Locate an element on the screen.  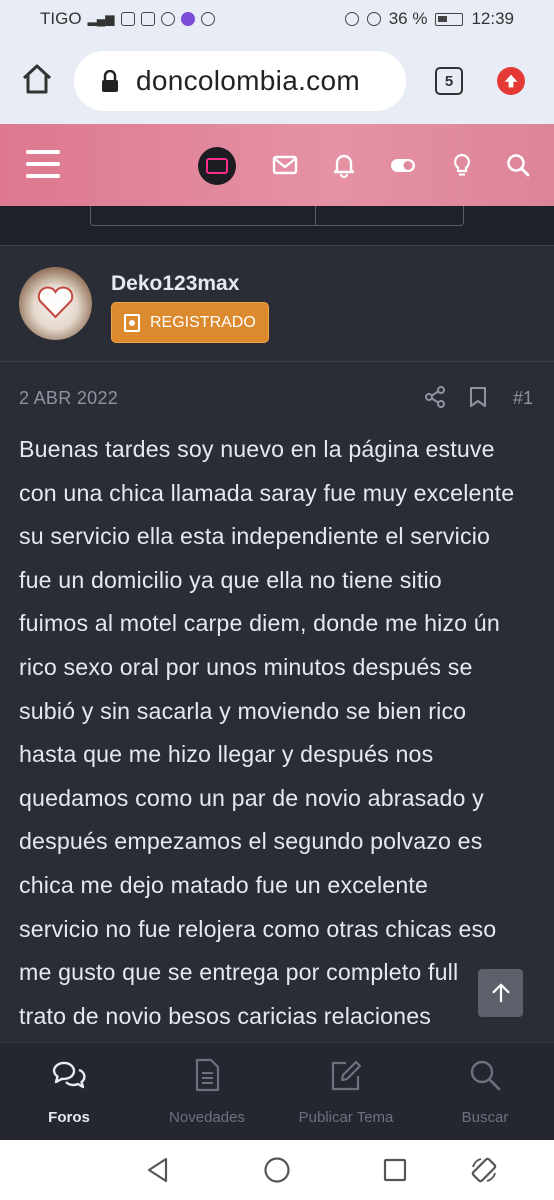
status-badge: REGISTRADO is located at coordinates (190, 322).